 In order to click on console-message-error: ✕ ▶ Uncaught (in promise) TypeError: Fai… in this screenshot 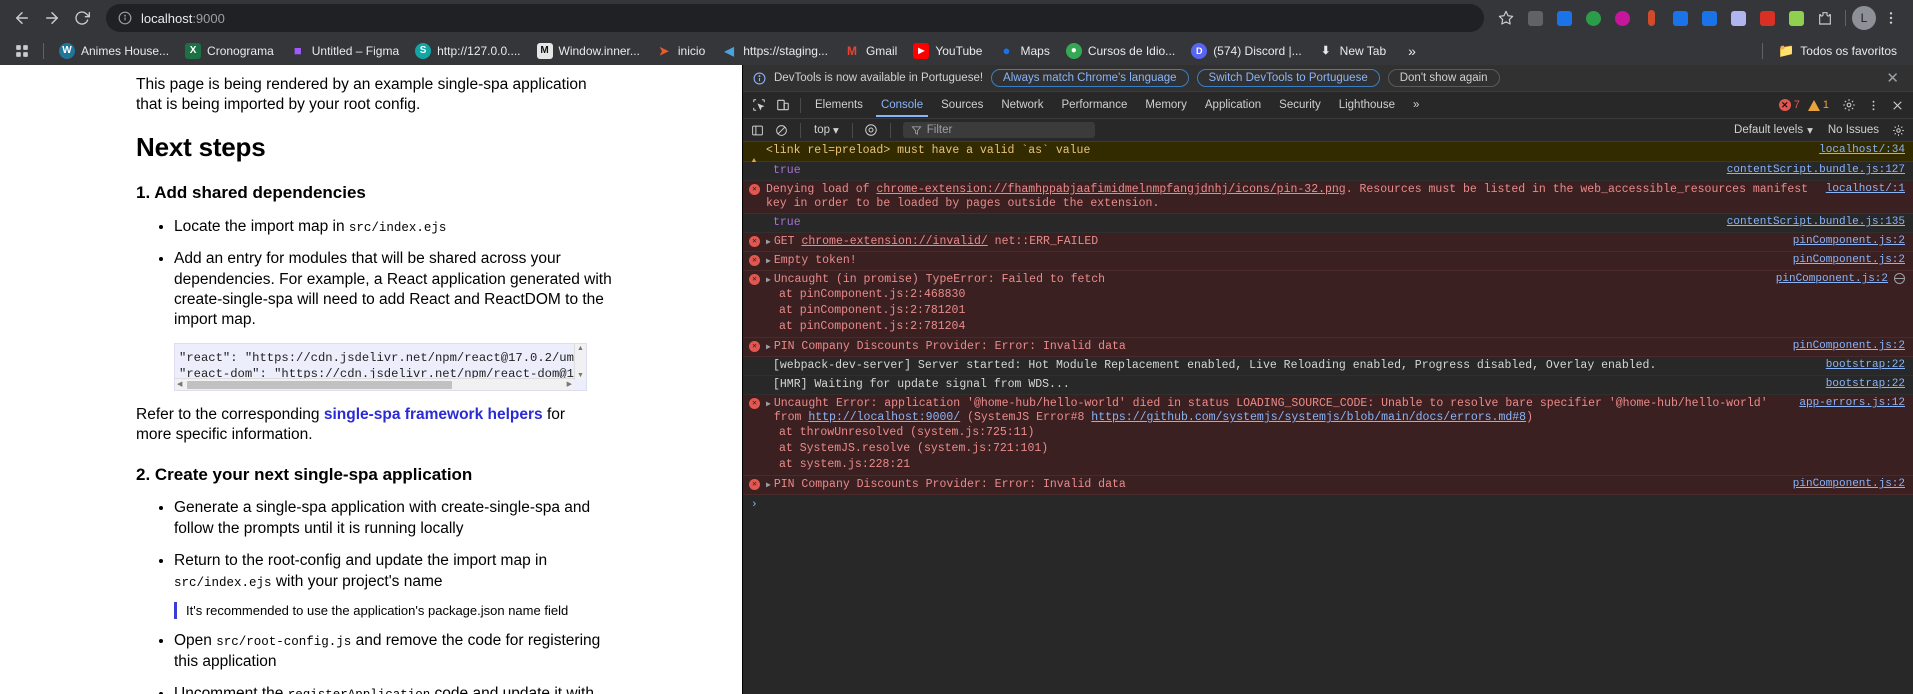, I will do `click(1328, 305)`.